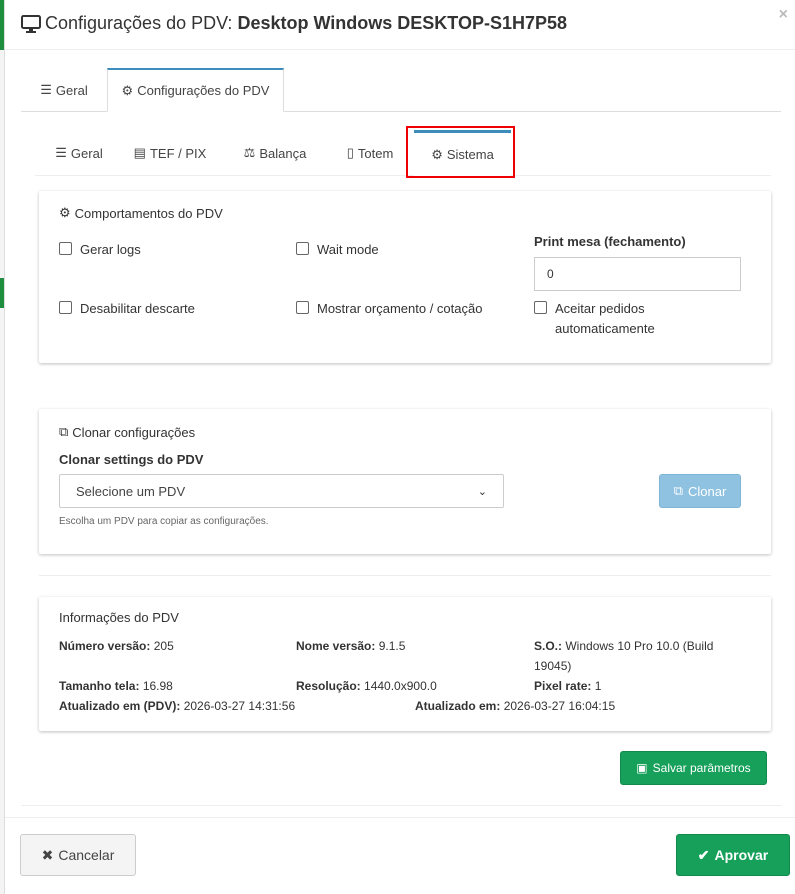  I want to click on tab-label: Totem, so click(375, 153).